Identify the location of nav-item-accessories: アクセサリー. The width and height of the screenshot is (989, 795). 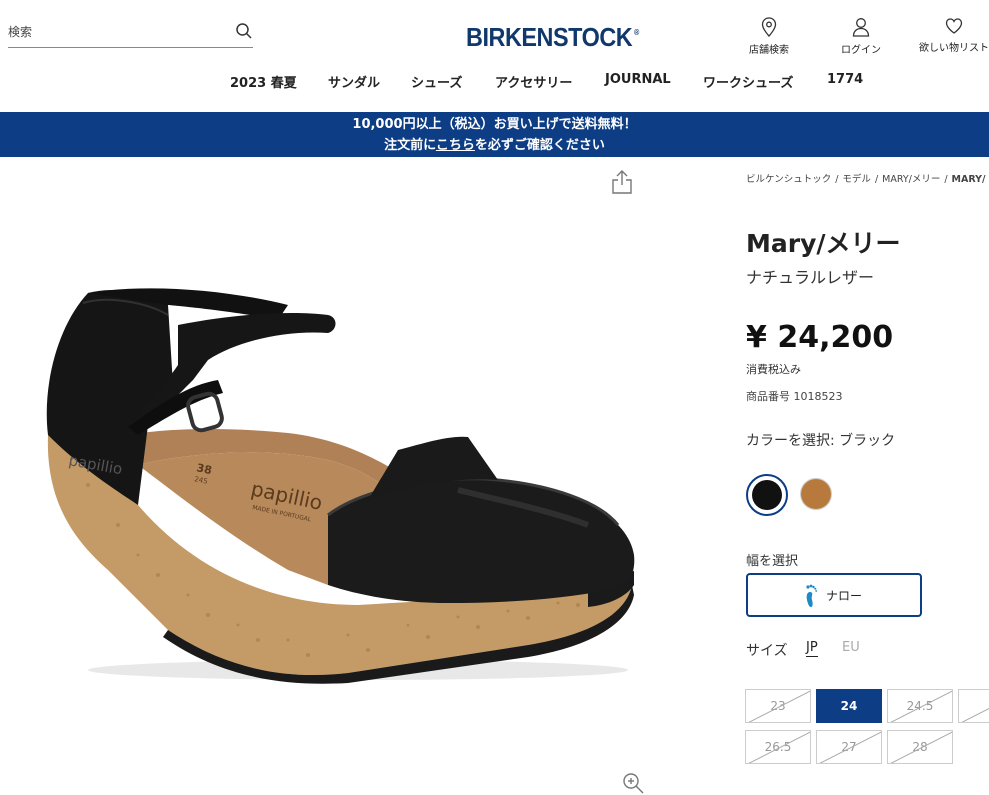
(533, 81).